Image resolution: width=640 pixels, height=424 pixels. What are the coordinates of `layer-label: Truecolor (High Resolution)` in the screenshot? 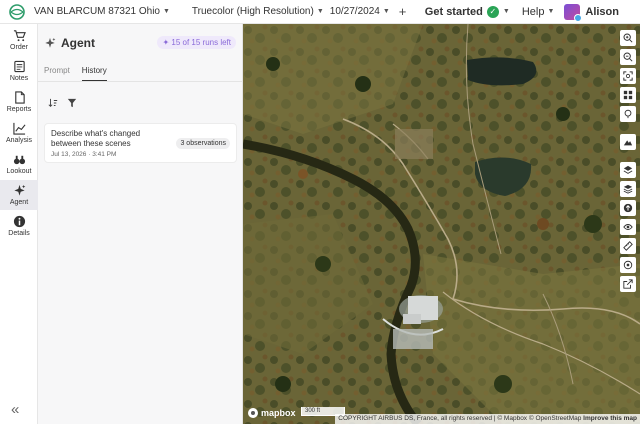 It's located at (252, 11).